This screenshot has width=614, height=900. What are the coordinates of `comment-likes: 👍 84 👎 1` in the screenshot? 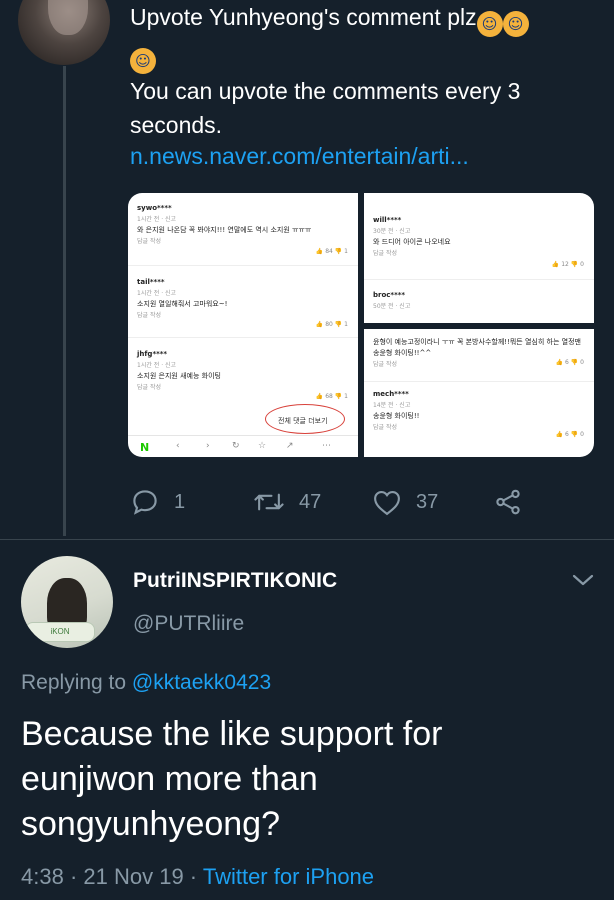 It's located at (331, 251).